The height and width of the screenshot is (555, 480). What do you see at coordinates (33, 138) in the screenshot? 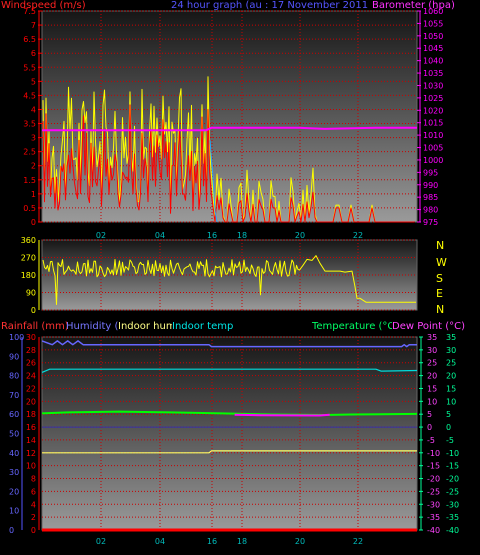
I see `wind-y-tick-label: 3` at bounding box center [33, 138].